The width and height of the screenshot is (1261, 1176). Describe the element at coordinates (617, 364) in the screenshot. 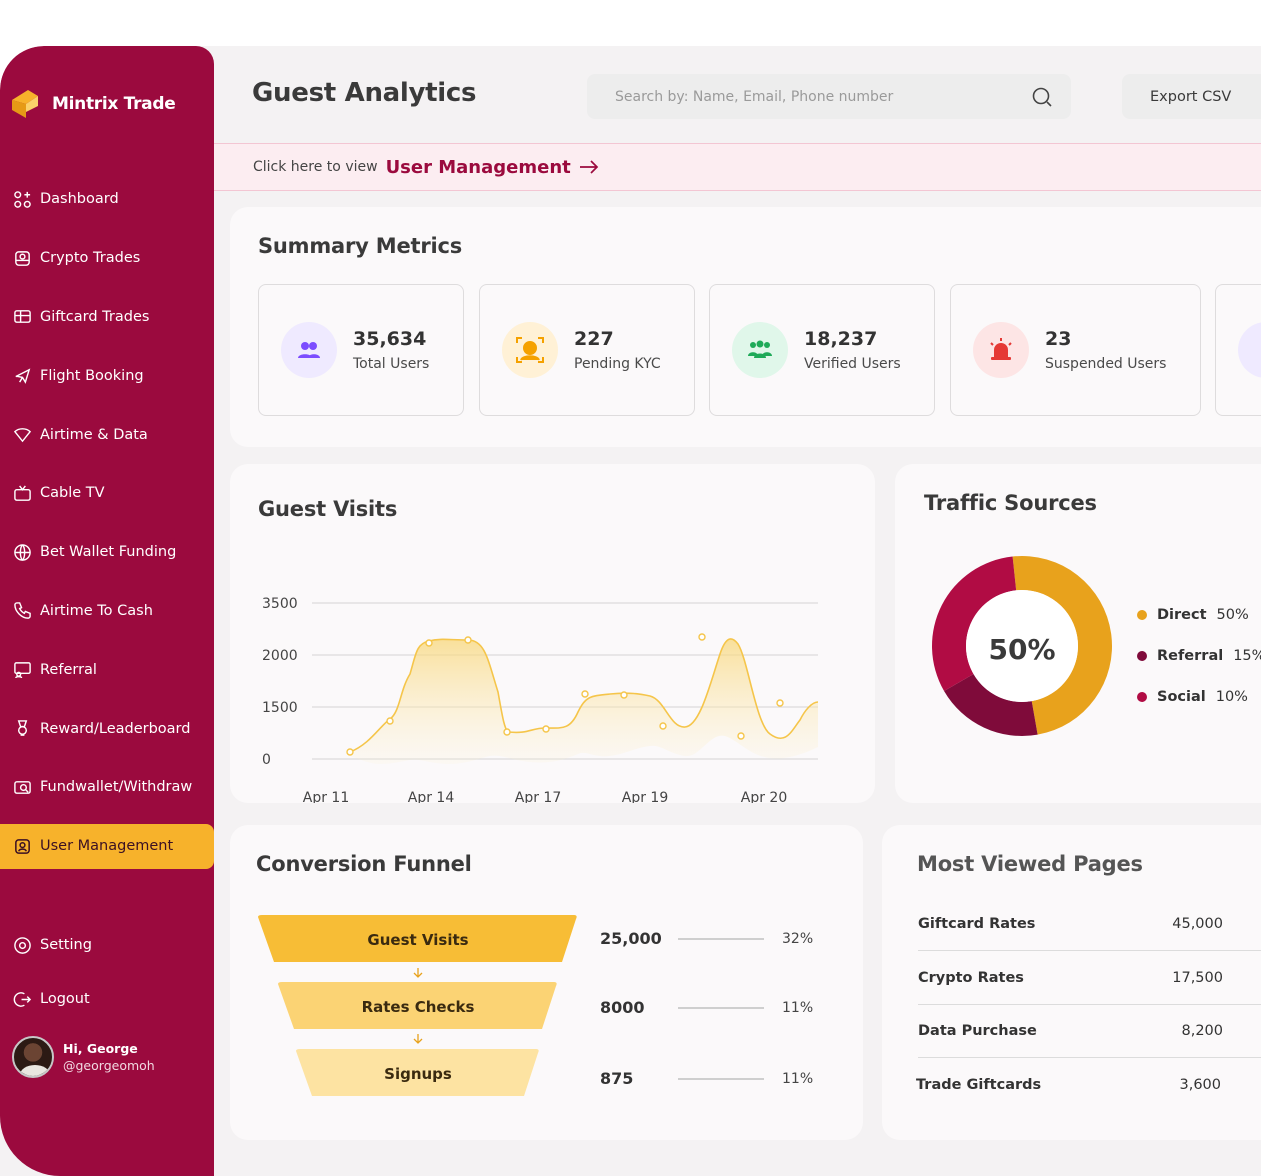

I see `metric-label: Pending KYC` at that location.